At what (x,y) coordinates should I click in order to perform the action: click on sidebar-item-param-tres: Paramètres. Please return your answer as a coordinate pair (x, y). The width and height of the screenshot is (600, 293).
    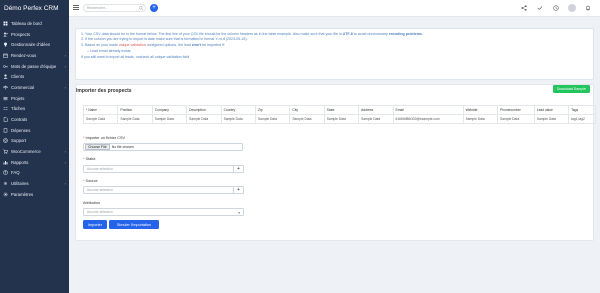
    Looking at the image, I should click on (34, 194).